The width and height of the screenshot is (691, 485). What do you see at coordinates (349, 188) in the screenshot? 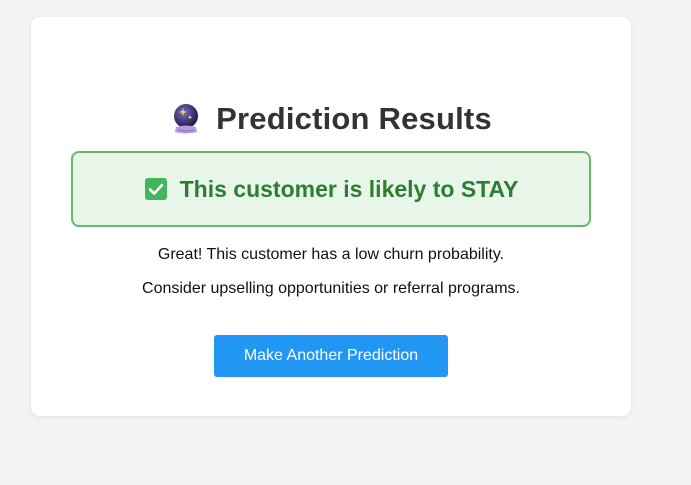
I see `prediction-result-text: This customer is likely to STAY` at bounding box center [349, 188].